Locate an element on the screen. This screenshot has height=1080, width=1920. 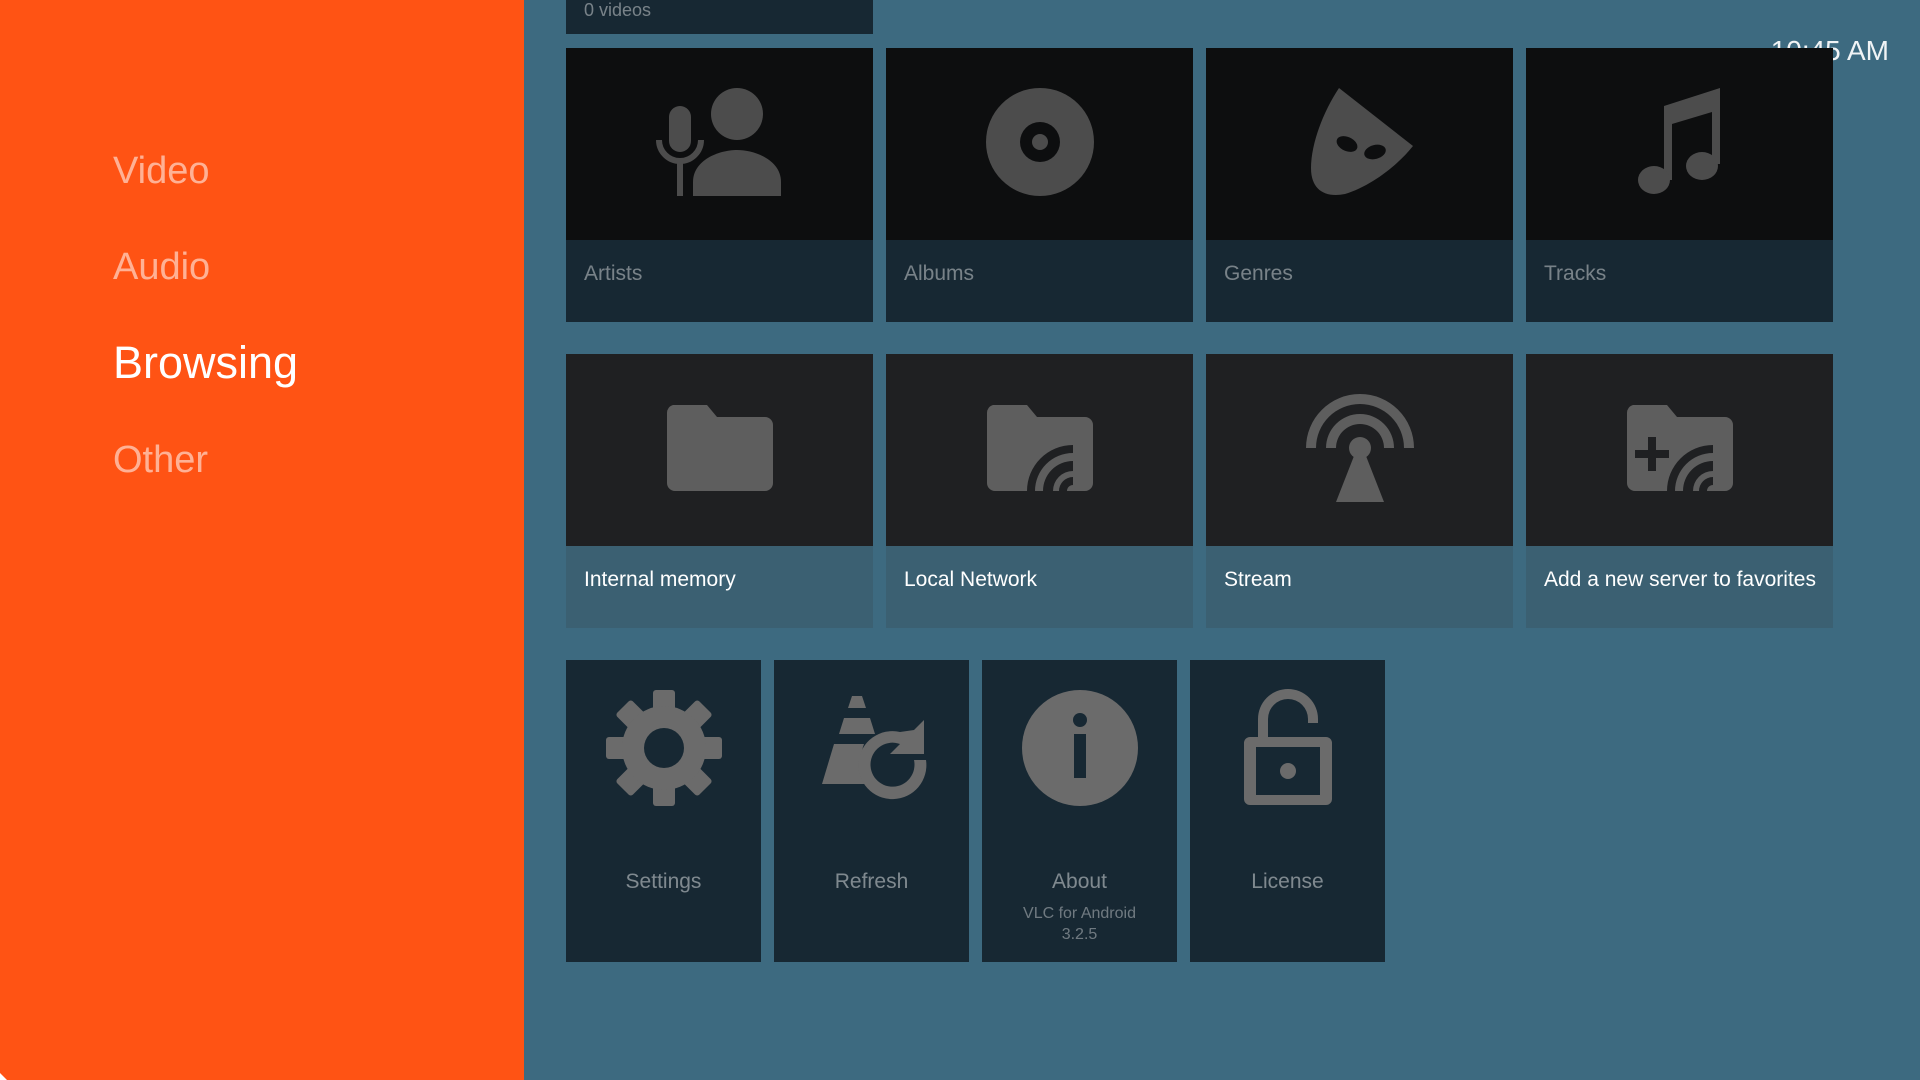
unlock-icon is located at coordinates (1288, 750).